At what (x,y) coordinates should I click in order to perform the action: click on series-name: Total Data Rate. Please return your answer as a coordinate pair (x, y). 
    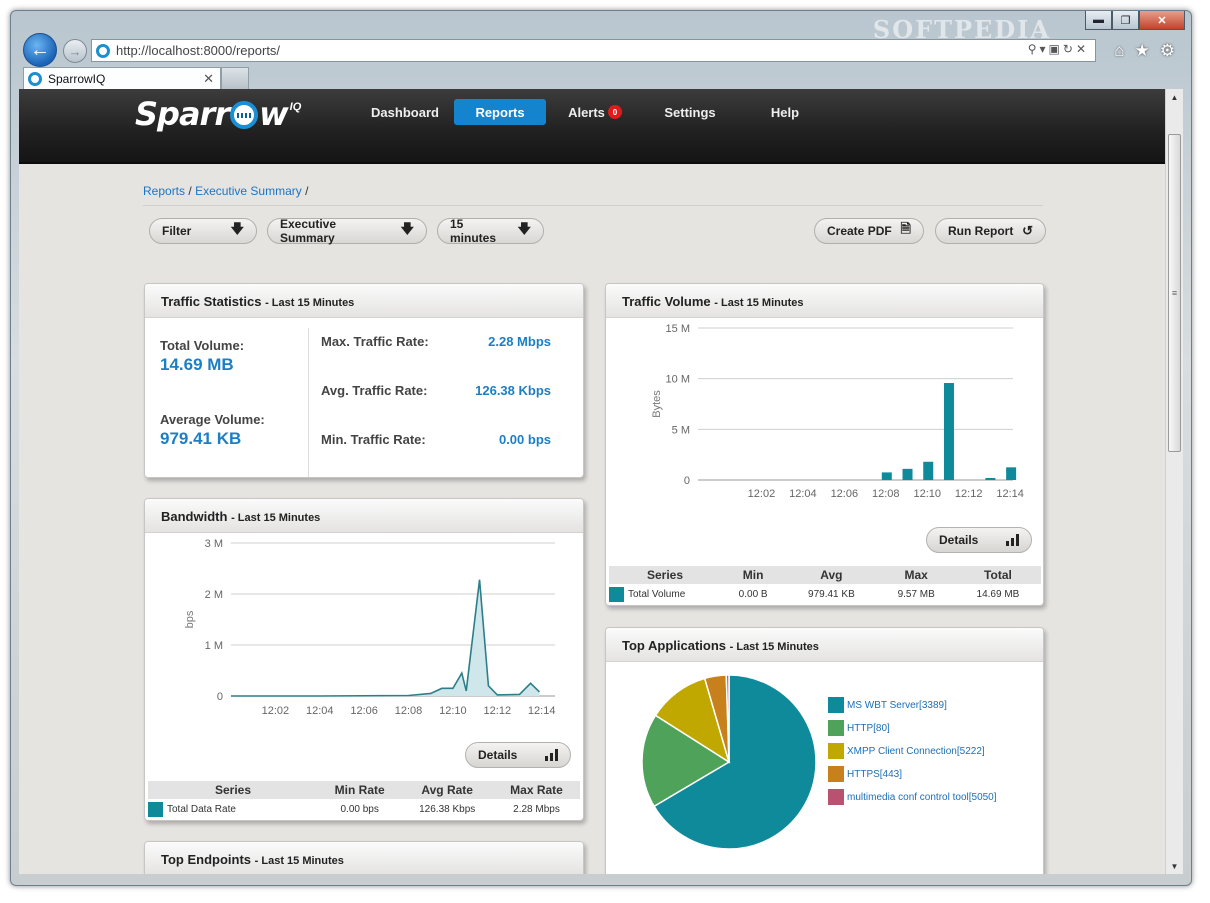
    Looking at the image, I should click on (201, 809).